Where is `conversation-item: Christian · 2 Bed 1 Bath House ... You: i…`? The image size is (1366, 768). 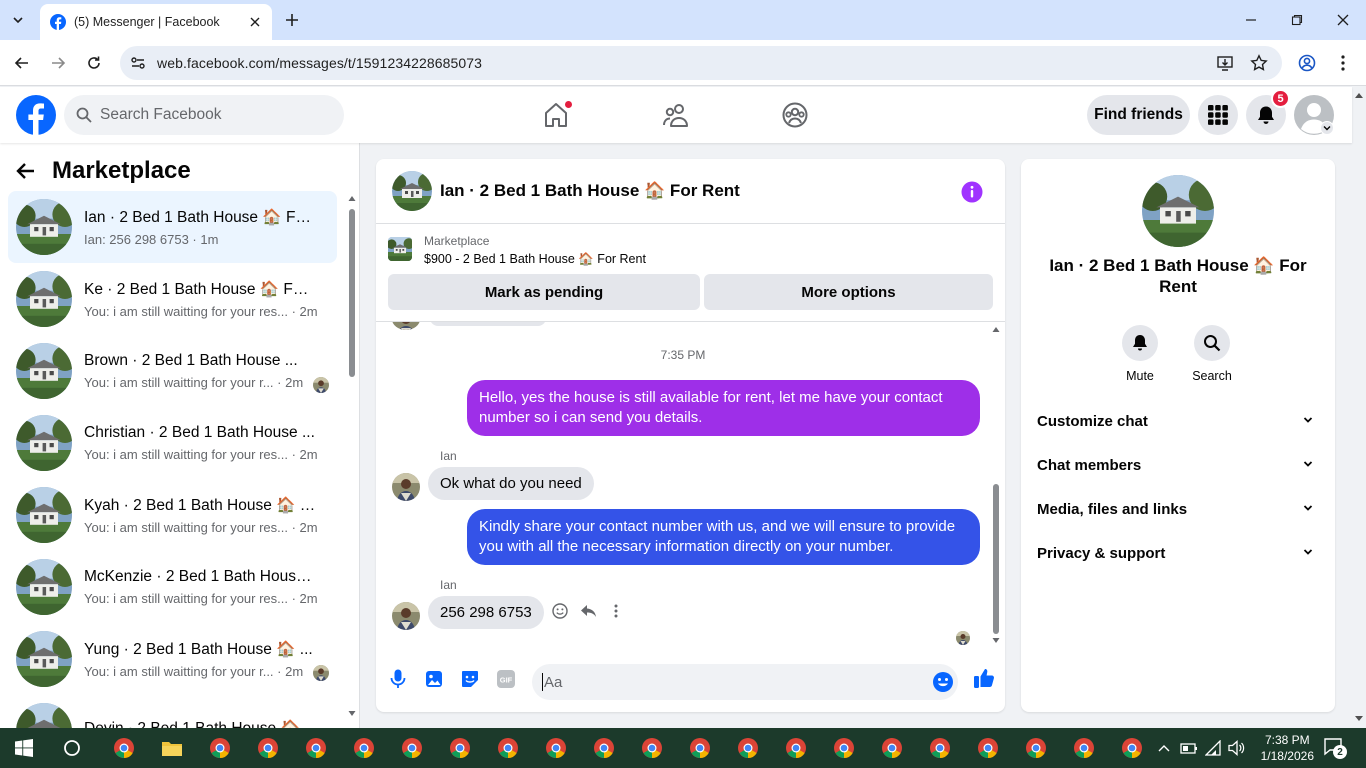 conversation-item: Christian · 2 Bed 1 Bath House ... You: i… is located at coordinates (172, 443).